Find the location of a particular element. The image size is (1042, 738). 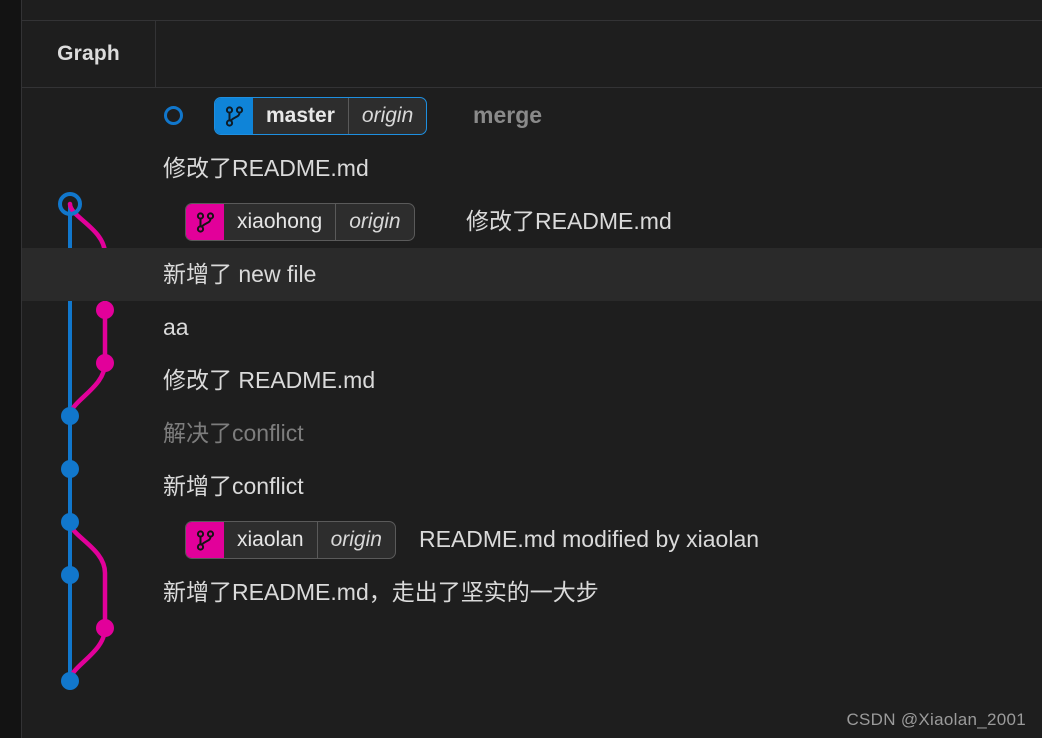

column-header-description is located at coordinates (599, 54).